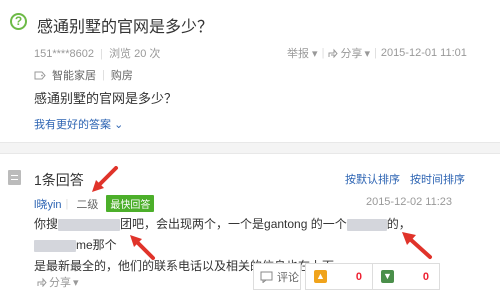 The height and width of the screenshot is (303, 500). What do you see at coordinates (387, 276) in the screenshot?
I see `thumb-down-icon: ▼` at bounding box center [387, 276].